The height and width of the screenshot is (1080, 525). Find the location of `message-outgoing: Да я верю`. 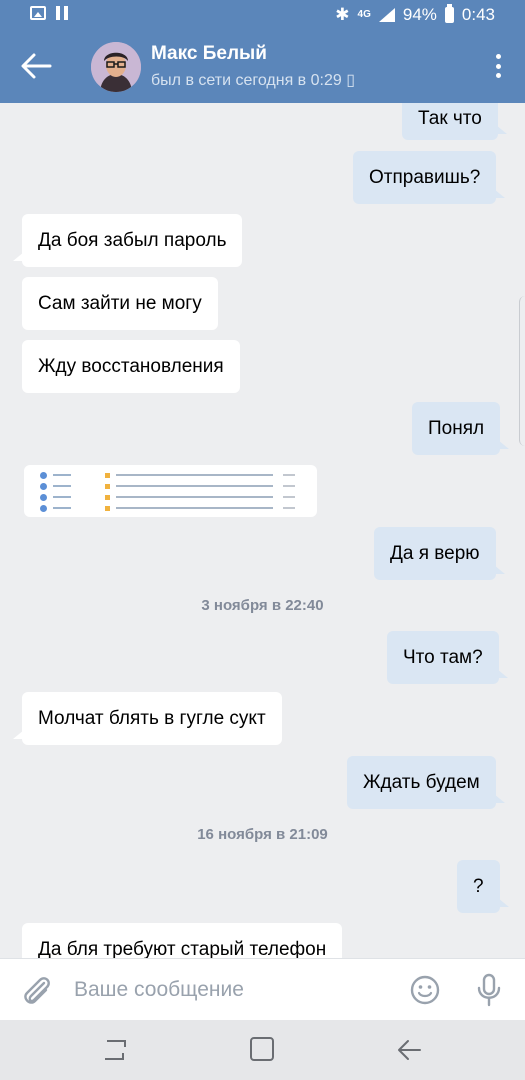

message-outgoing: Да я верю is located at coordinates (439, 553).